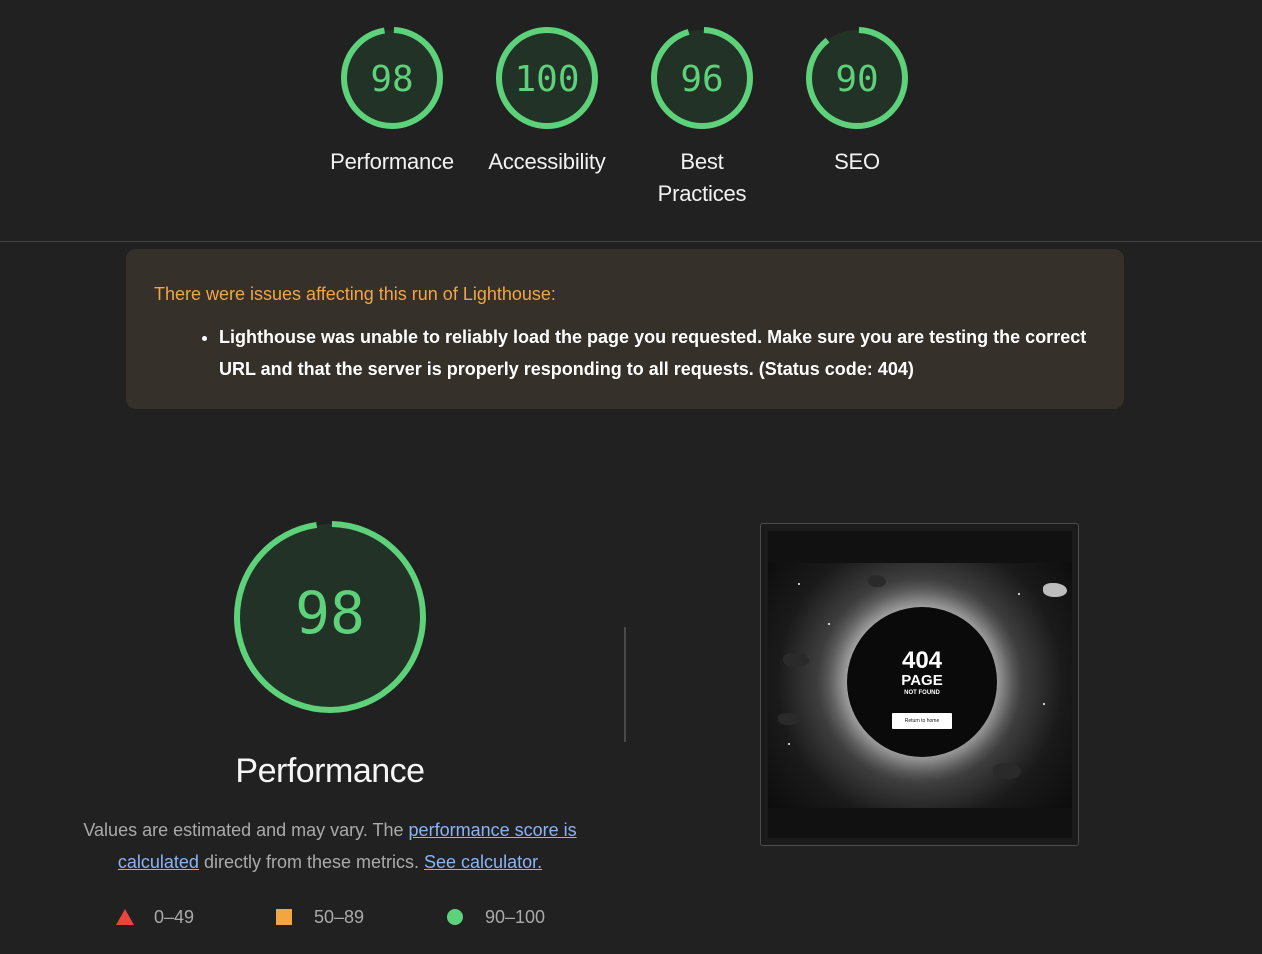 The height and width of the screenshot is (954, 1262). I want to click on gauge-label: Best Practices, so click(702, 177).